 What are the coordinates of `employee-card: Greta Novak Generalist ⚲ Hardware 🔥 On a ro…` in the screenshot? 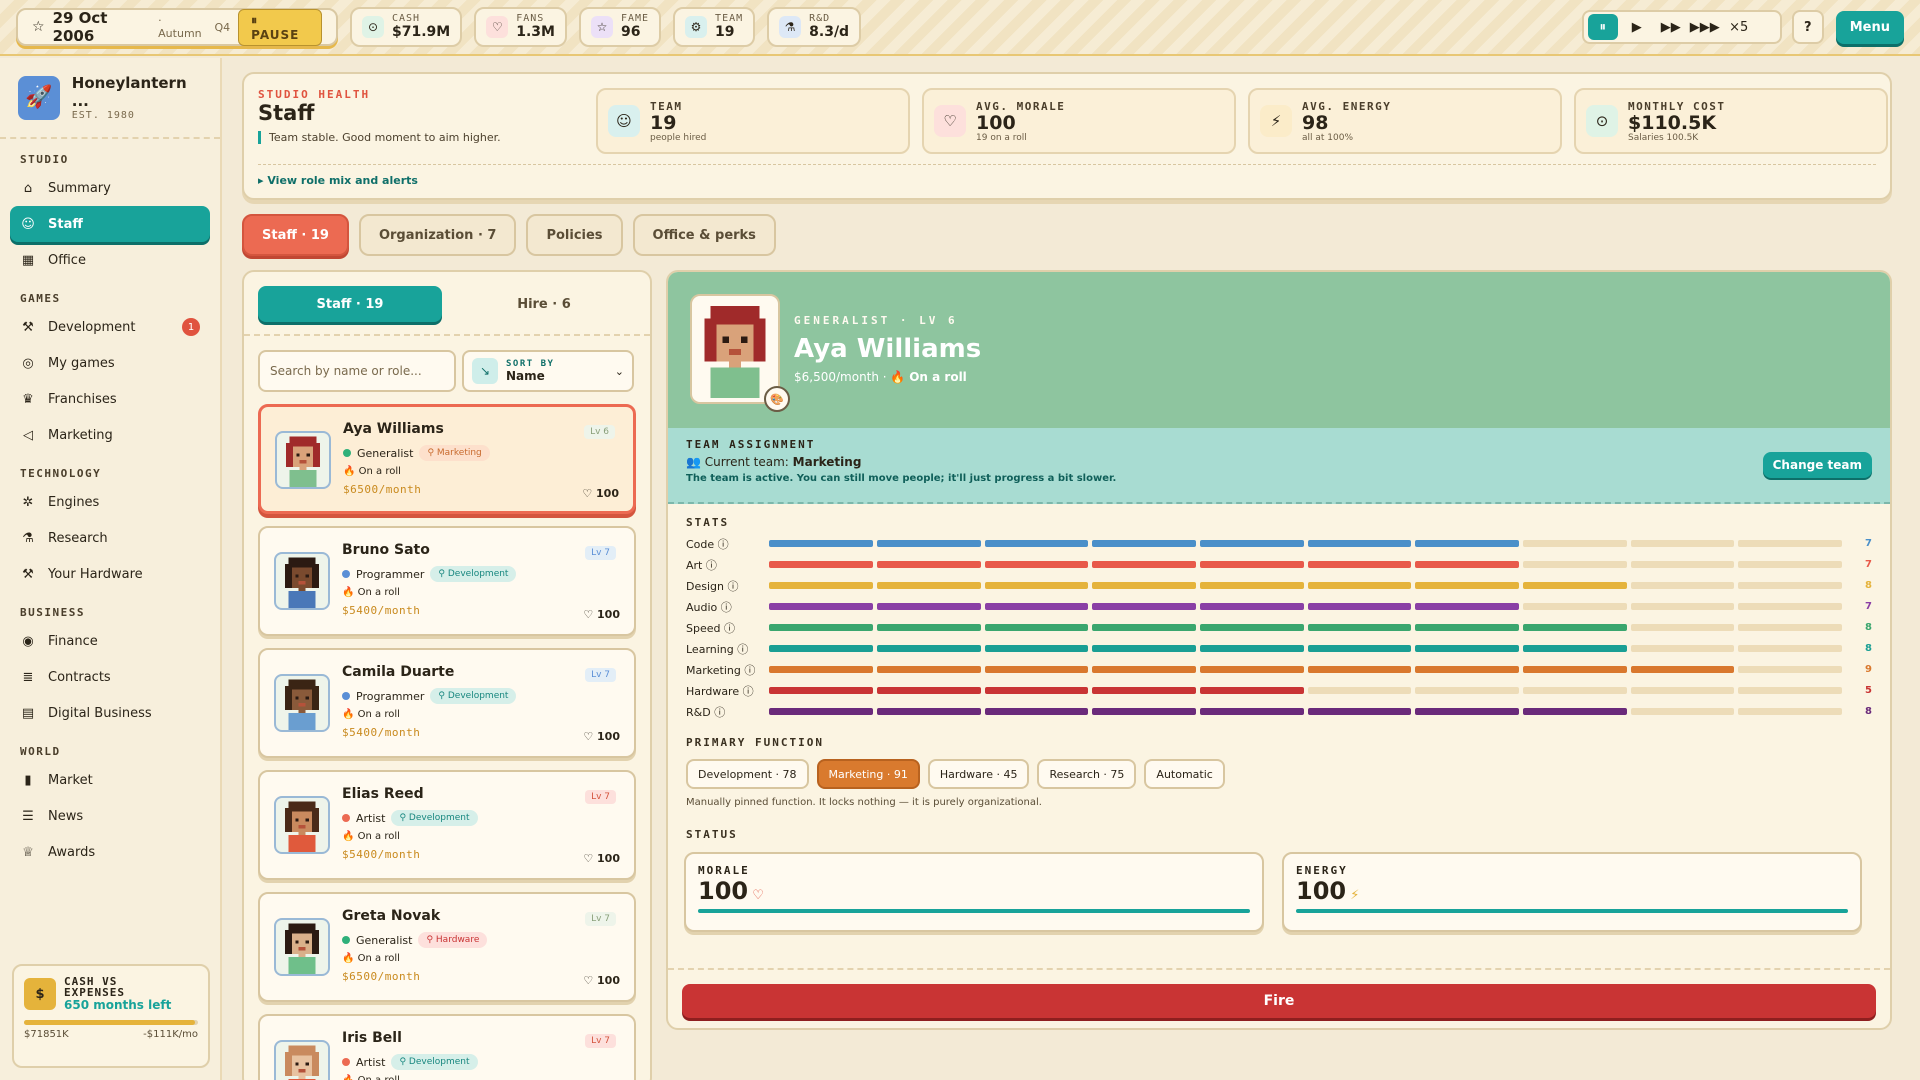 It's located at (447, 947).